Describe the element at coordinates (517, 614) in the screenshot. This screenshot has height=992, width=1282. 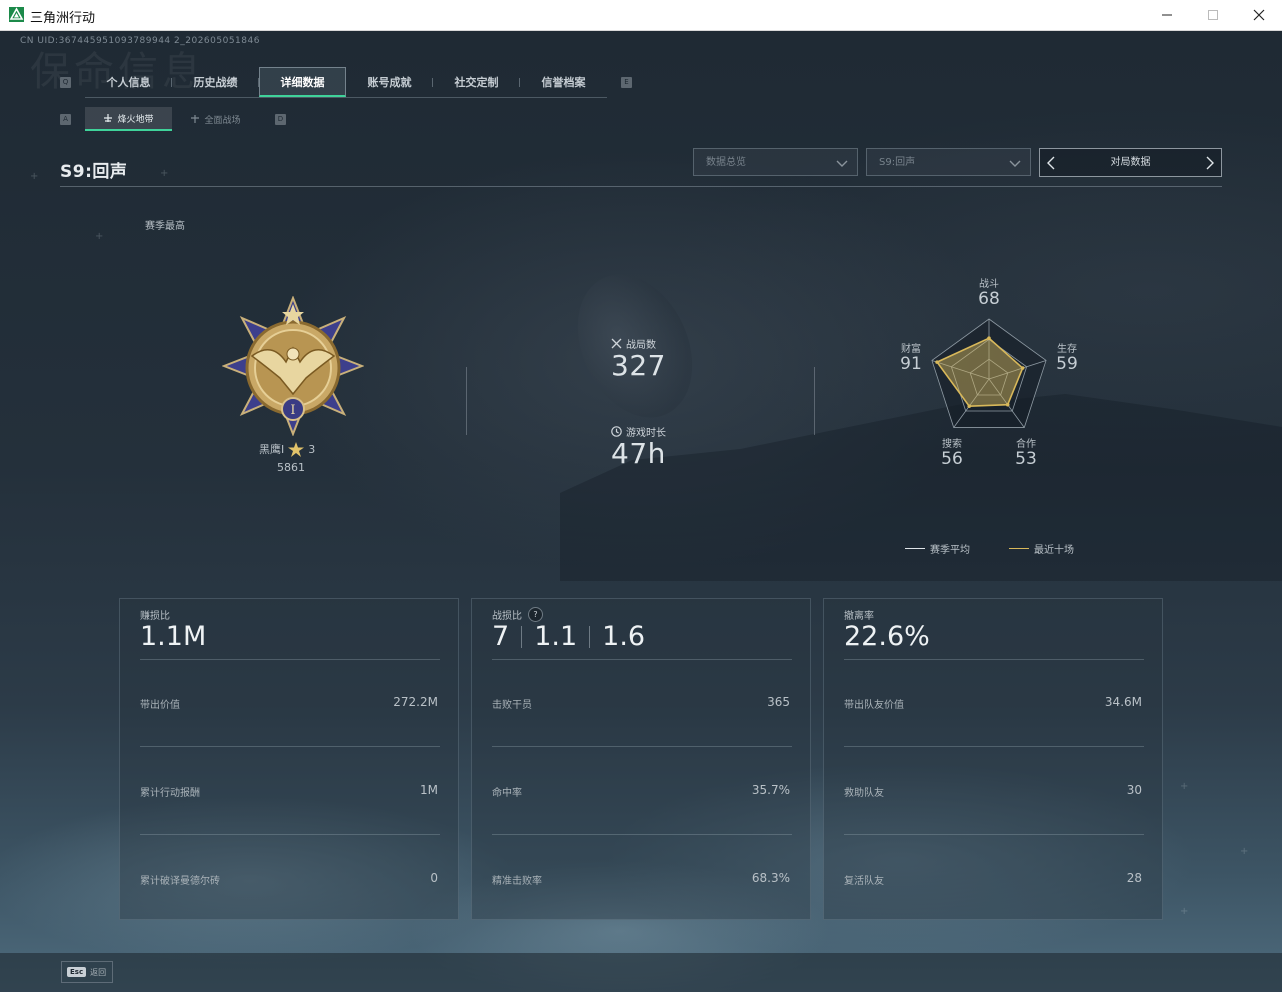
I see `card-title-row: 战损比 ?` at that location.